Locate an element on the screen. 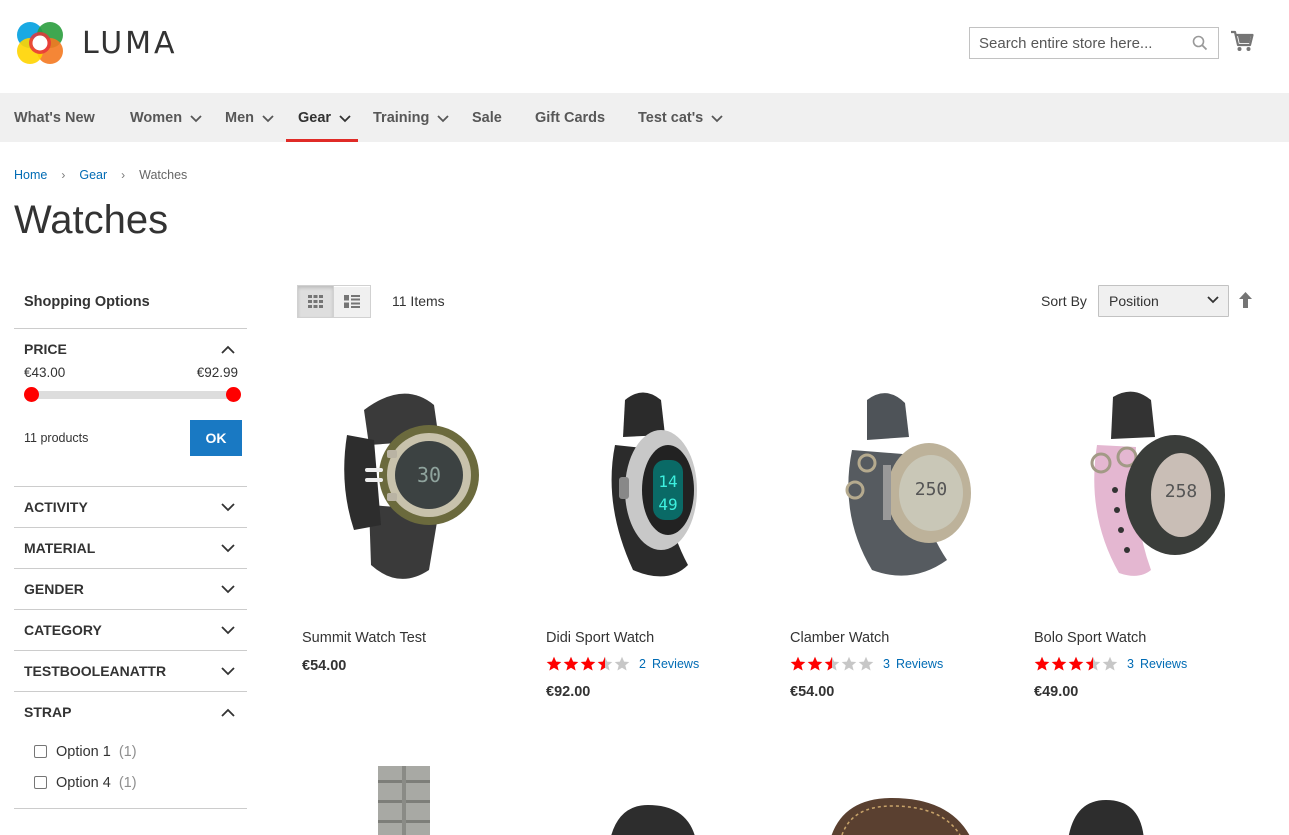  grid-icon is located at coordinates (315, 301).